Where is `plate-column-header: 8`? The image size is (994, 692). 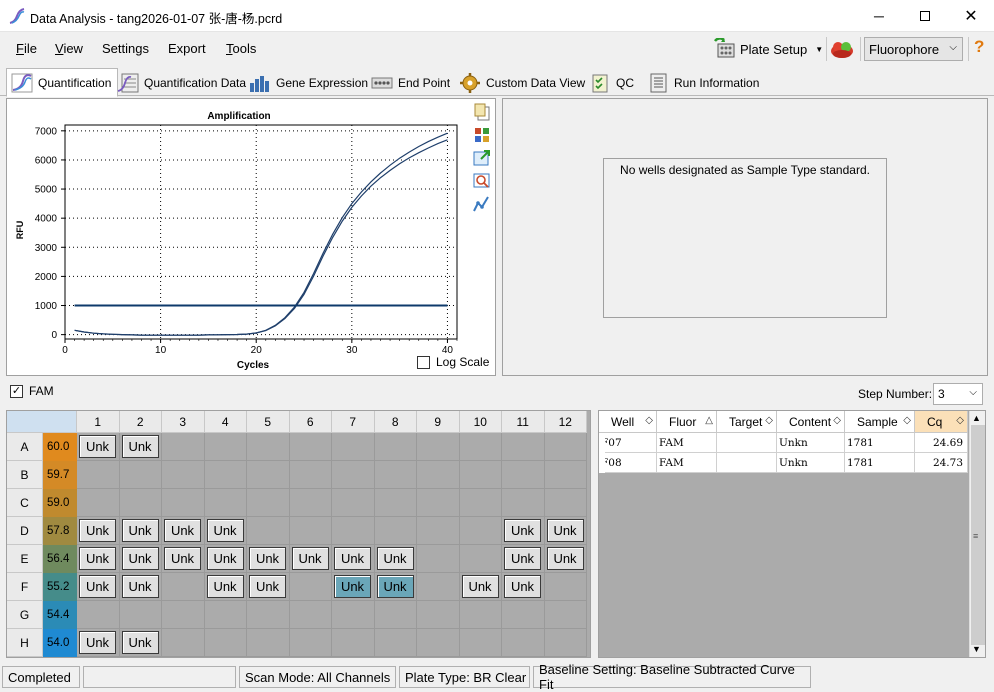 plate-column-header: 8 is located at coordinates (395, 422).